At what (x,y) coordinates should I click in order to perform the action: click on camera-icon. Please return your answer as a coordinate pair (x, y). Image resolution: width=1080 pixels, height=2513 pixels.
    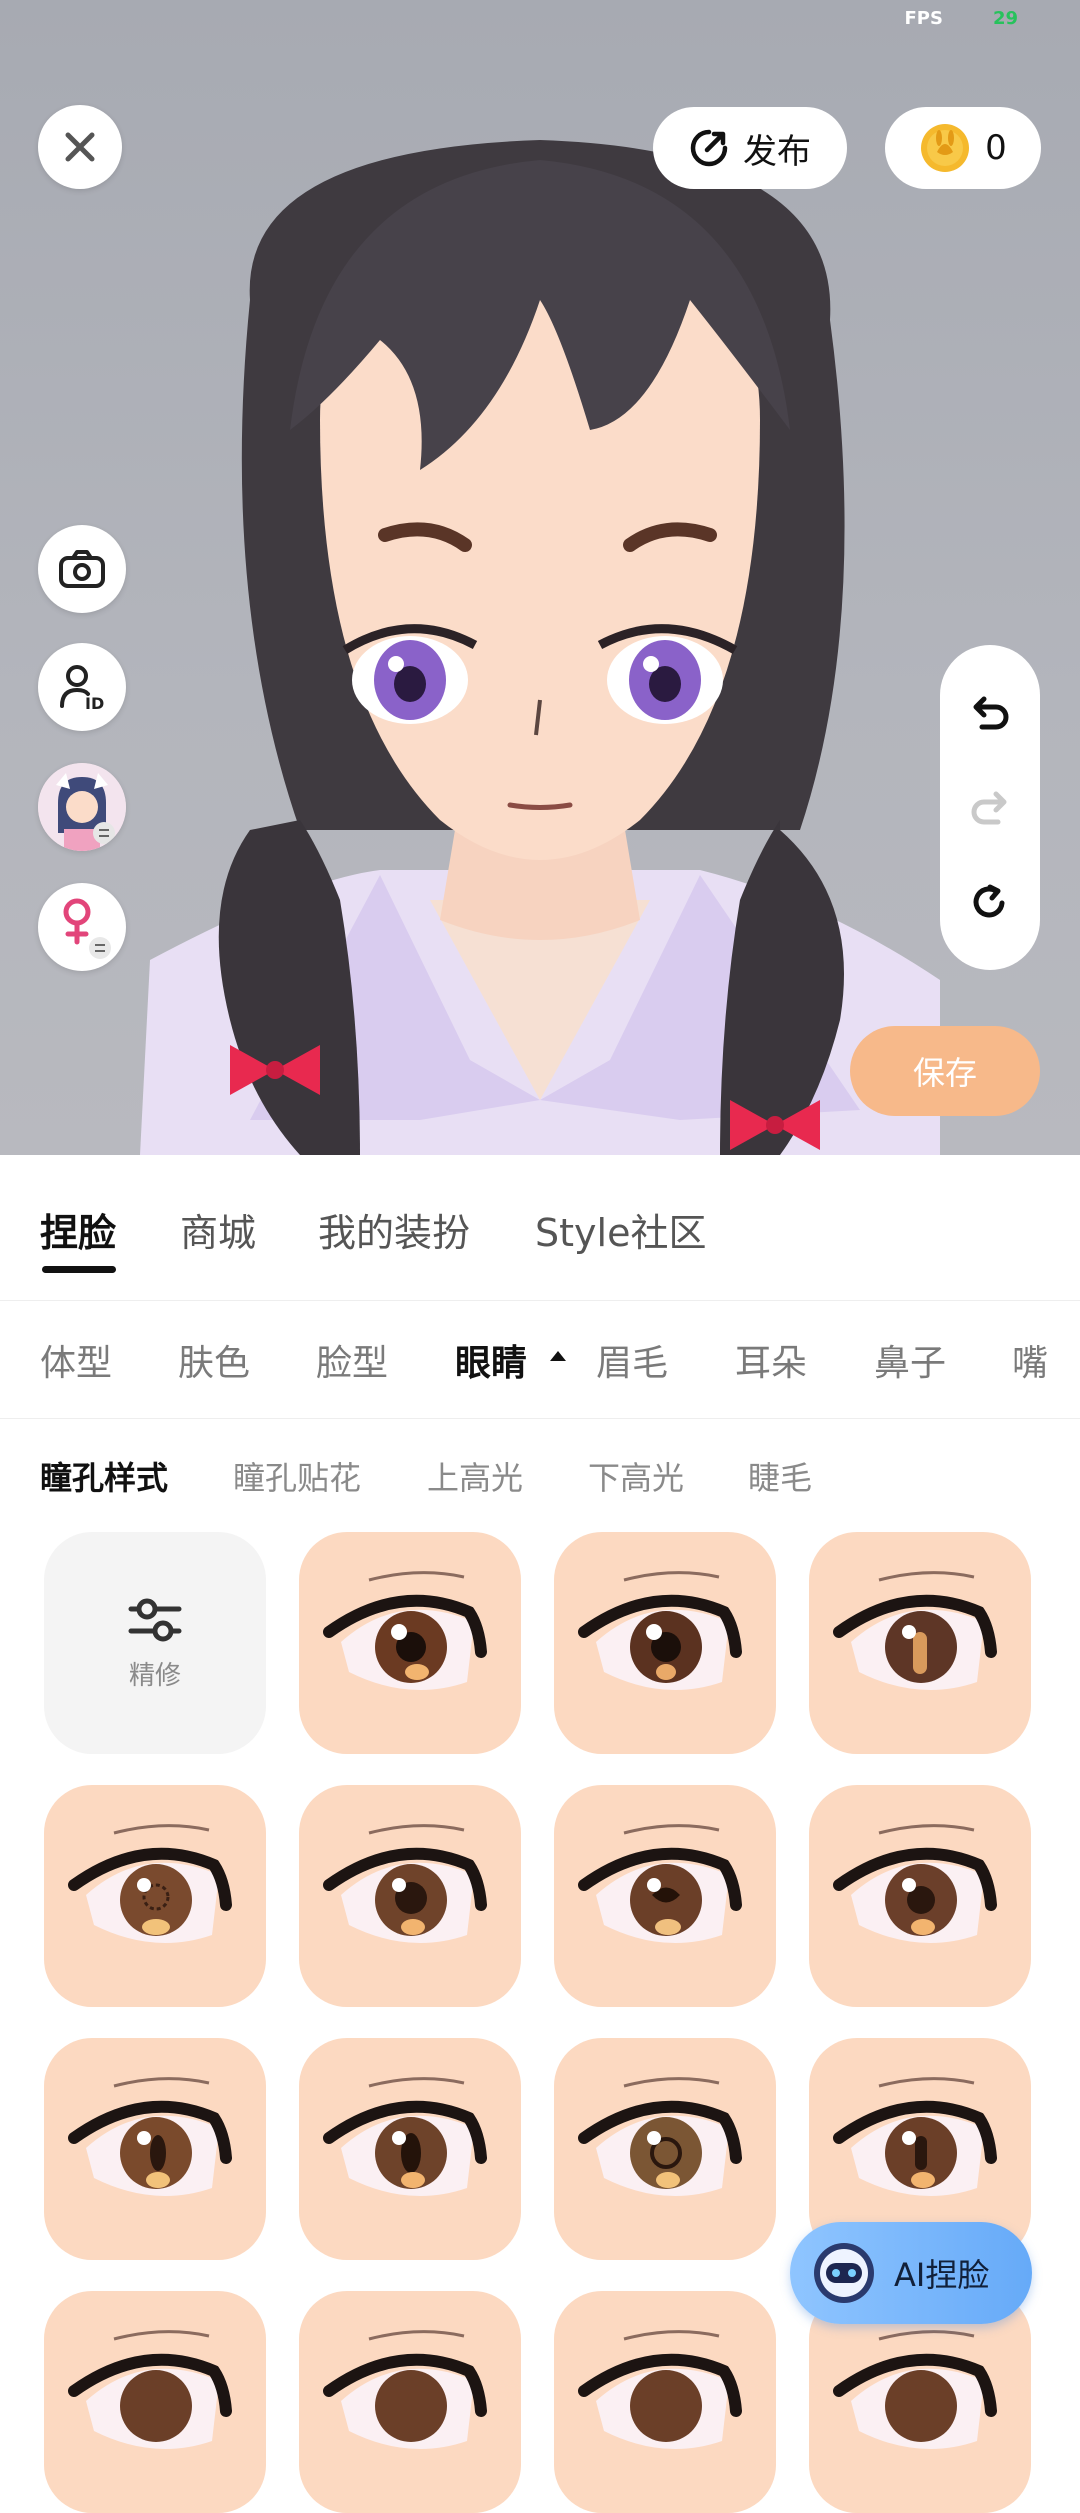
    Looking at the image, I should click on (82, 569).